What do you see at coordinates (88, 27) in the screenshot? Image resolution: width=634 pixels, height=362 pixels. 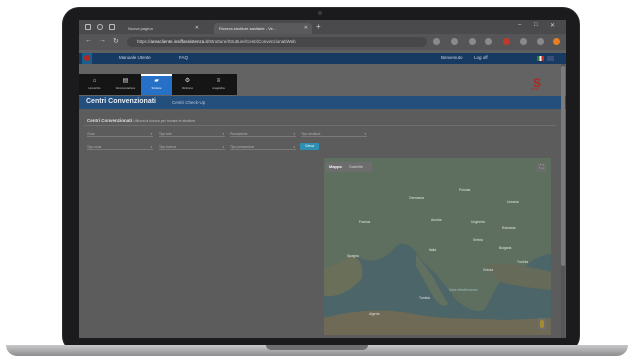 I see `profile-icon` at bounding box center [88, 27].